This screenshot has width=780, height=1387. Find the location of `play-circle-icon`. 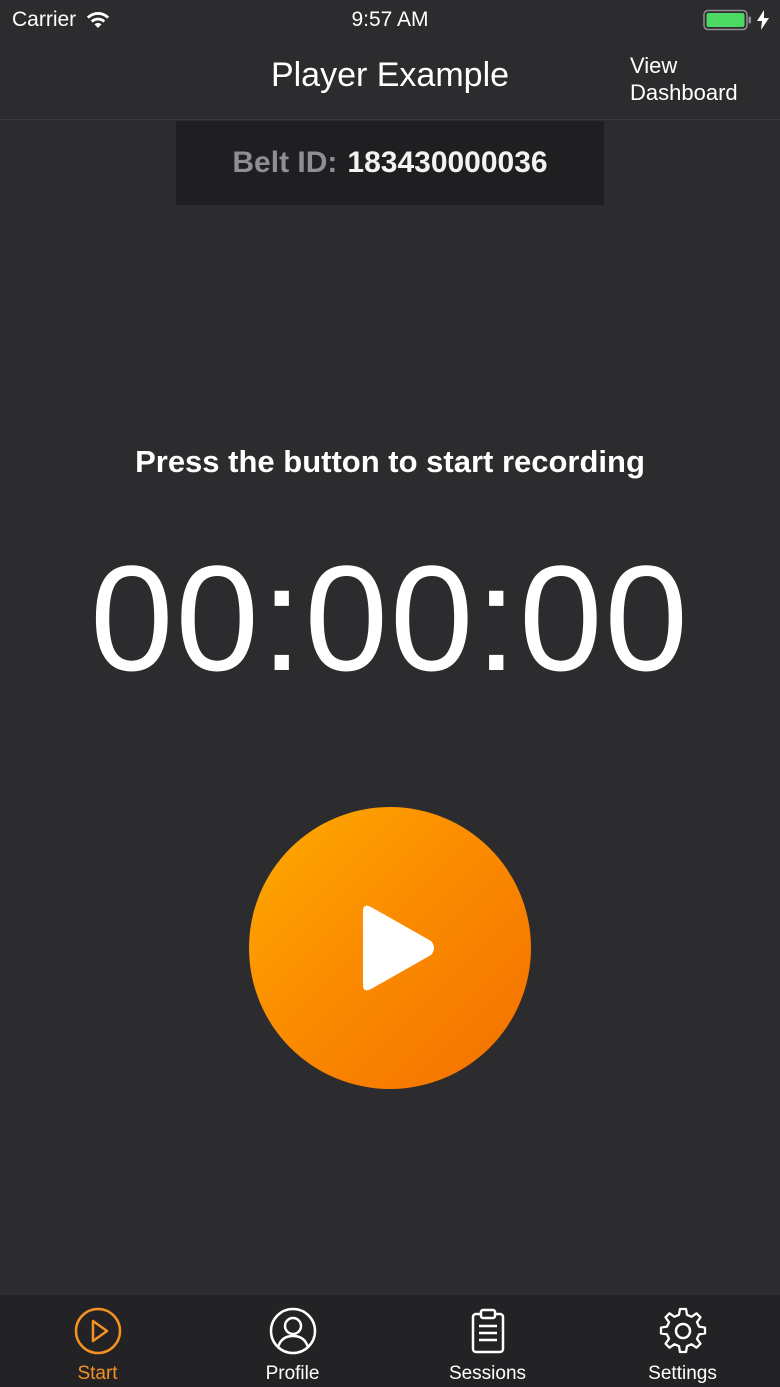

play-circle-icon is located at coordinates (97, 1331).